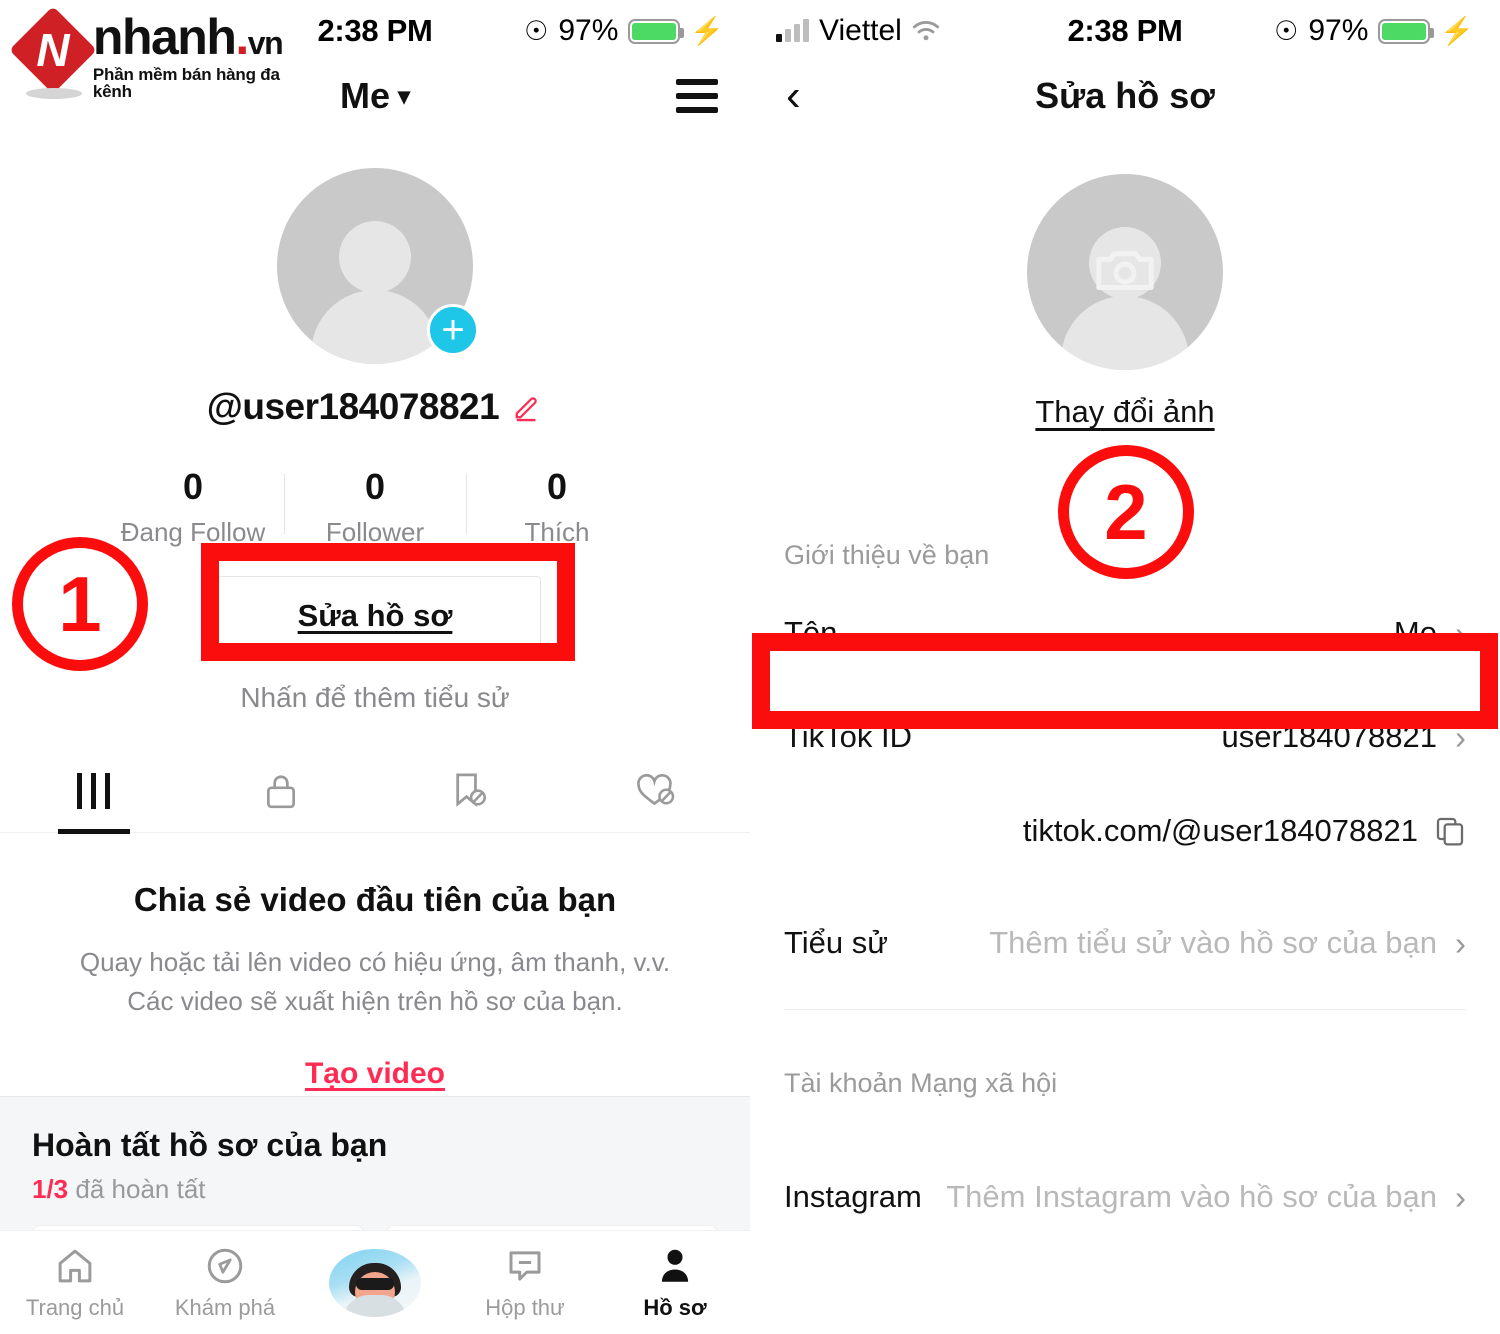 This screenshot has width=1500, height=1334. I want to click on edit-profile-button: Sửa hồ sơ, so click(375, 616).